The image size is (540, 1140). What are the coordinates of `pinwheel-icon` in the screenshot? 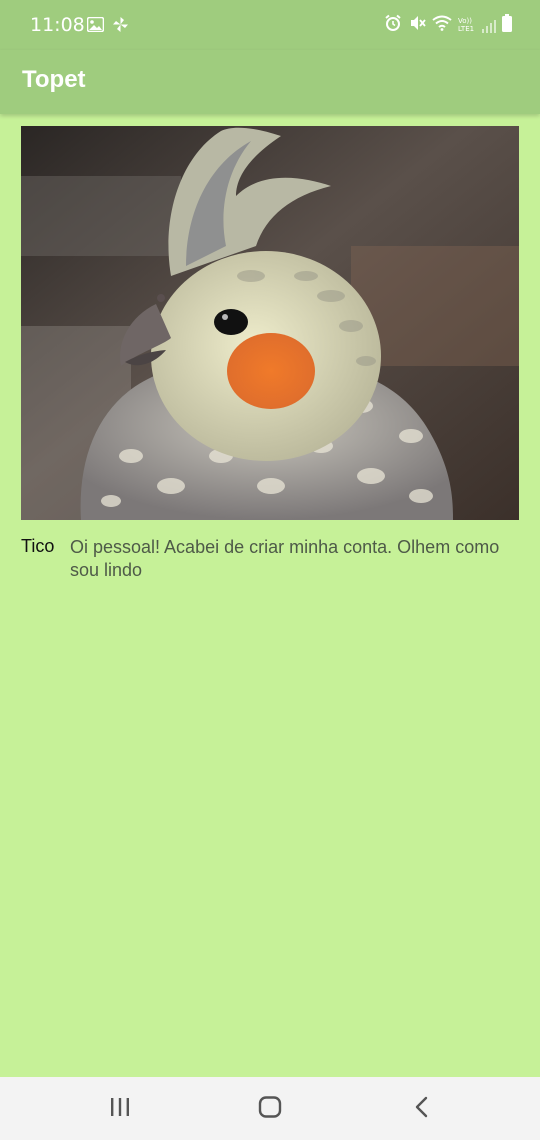 It's located at (120, 26).